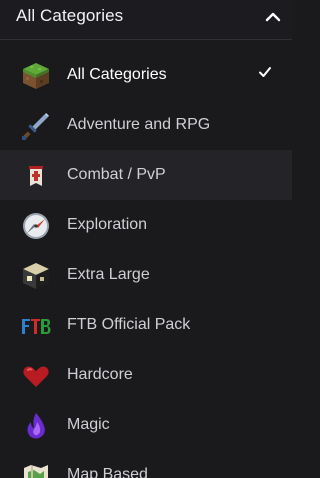 The image size is (320, 478). What do you see at coordinates (107, 224) in the screenshot?
I see `category-label: Exploration` at bounding box center [107, 224].